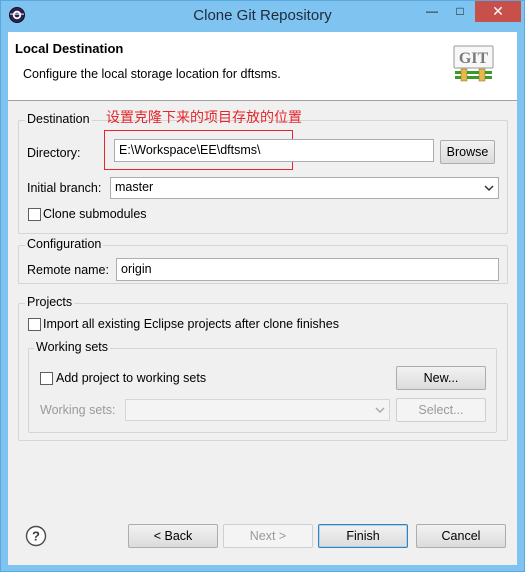 The width and height of the screenshot is (525, 572). I want to click on working-sets-group-label: Working sets, so click(72, 347).